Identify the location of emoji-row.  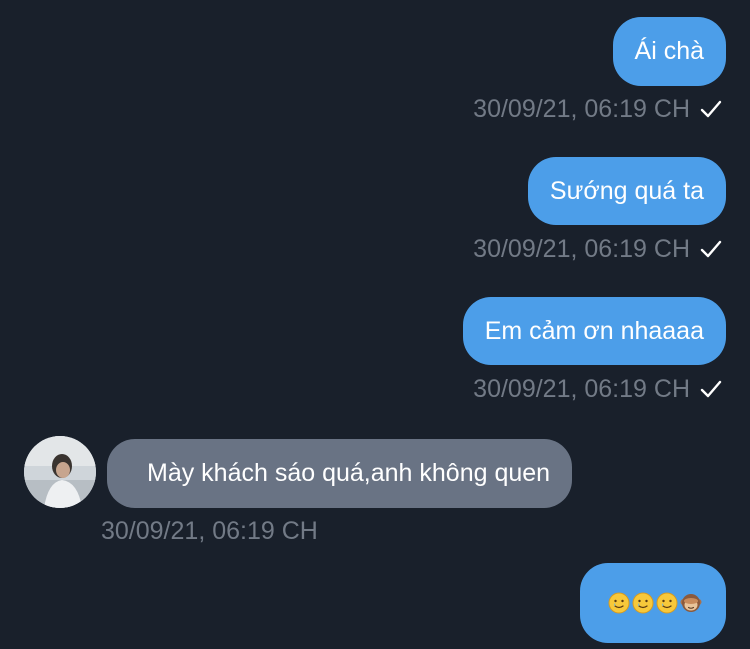
(655, 603).